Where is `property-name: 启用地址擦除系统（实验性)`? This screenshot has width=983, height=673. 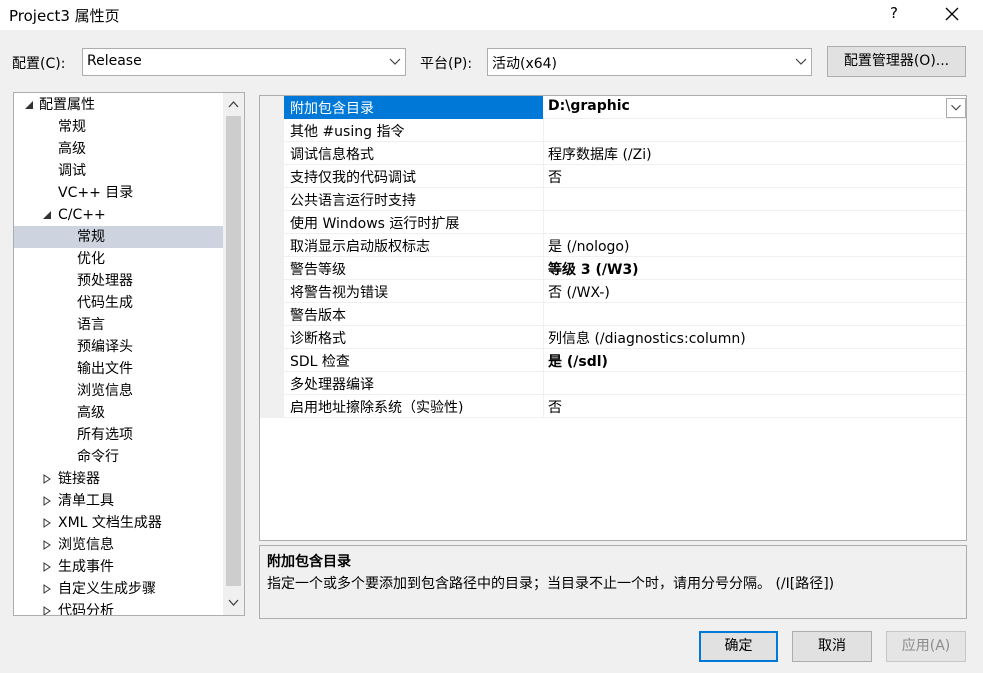
property-name: 启用地址擦除系统（实验性) is located at coordinates (377, 408).